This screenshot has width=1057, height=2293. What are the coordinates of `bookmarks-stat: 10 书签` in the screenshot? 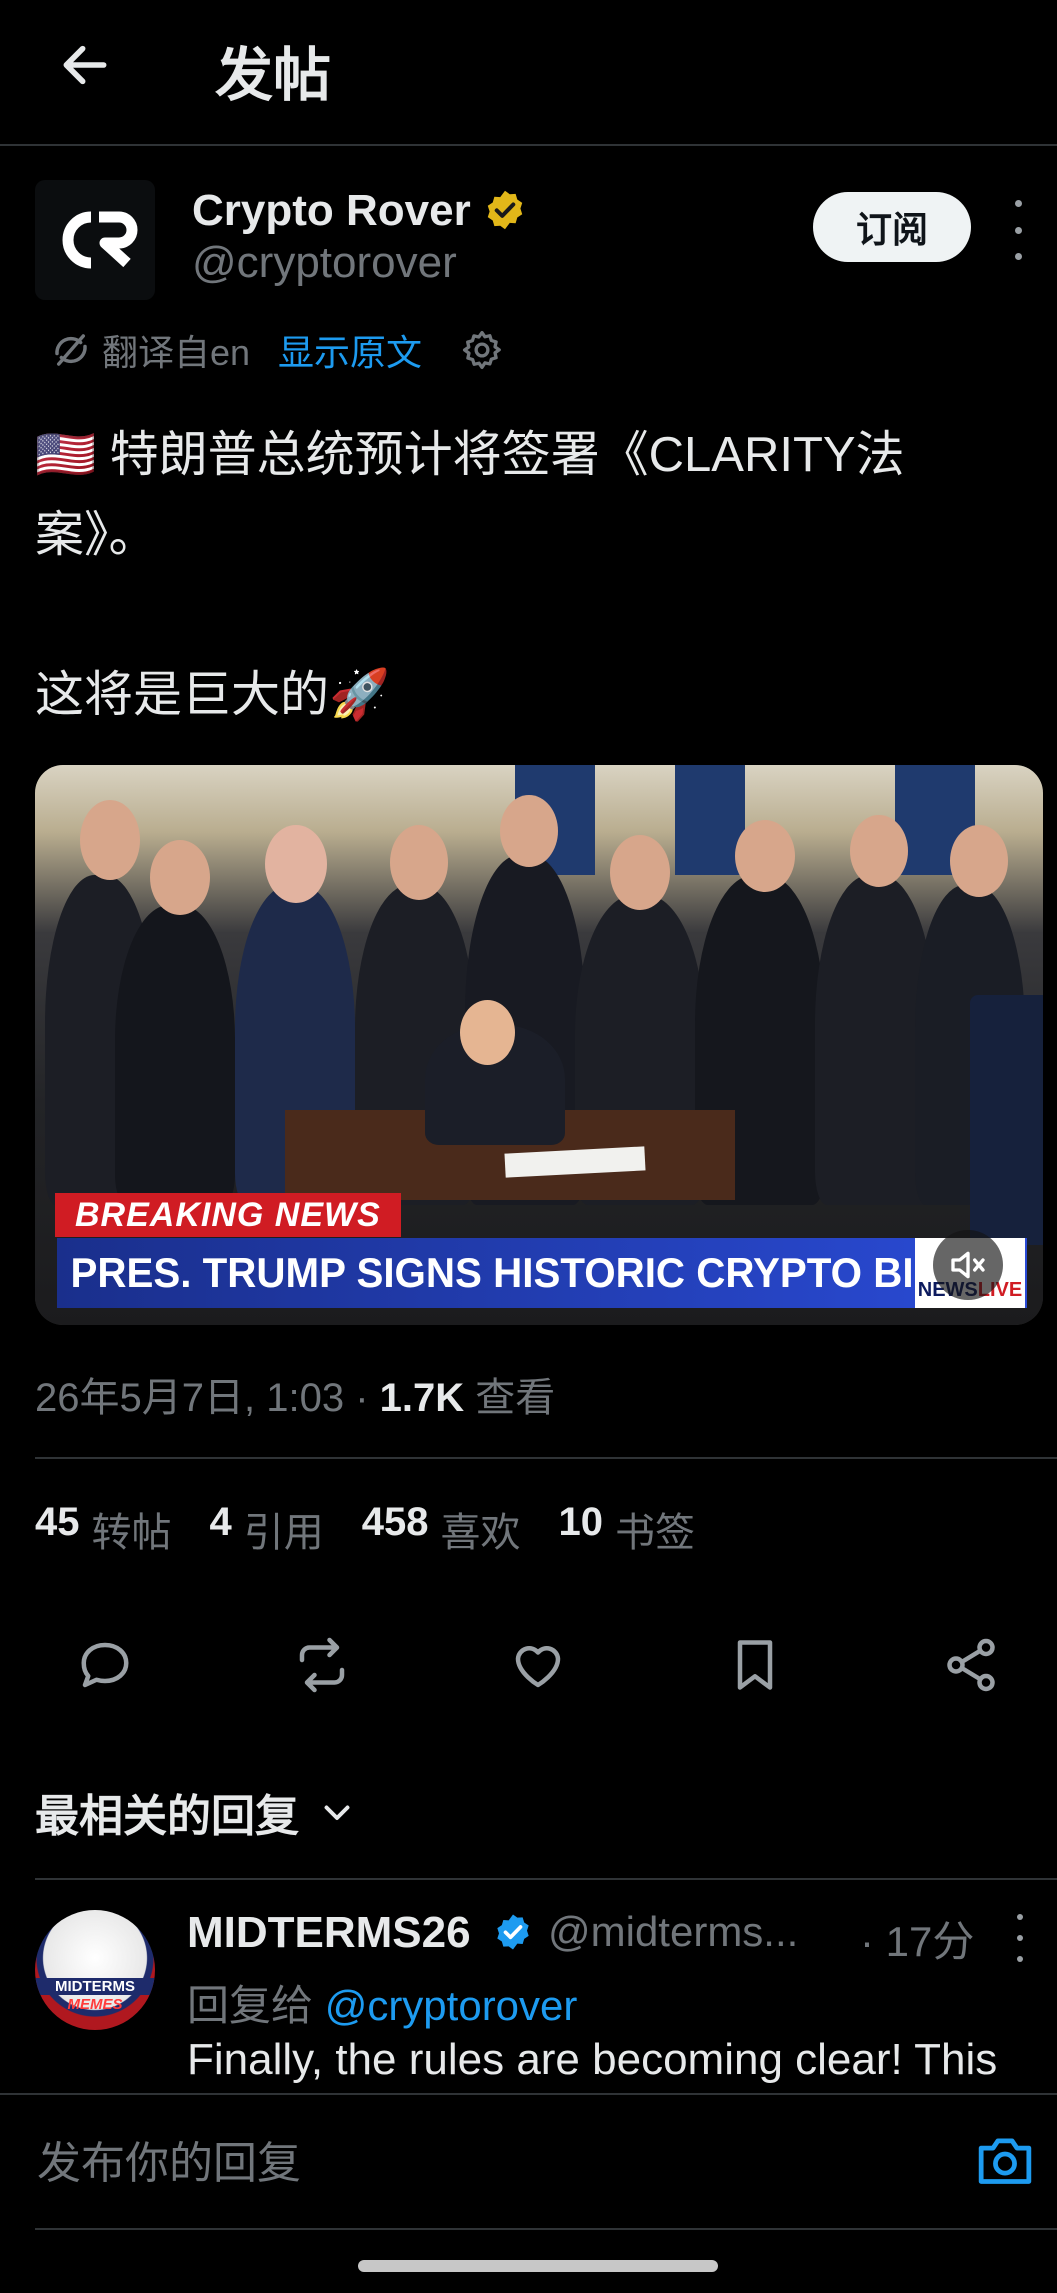 It's located at (627, 1529).